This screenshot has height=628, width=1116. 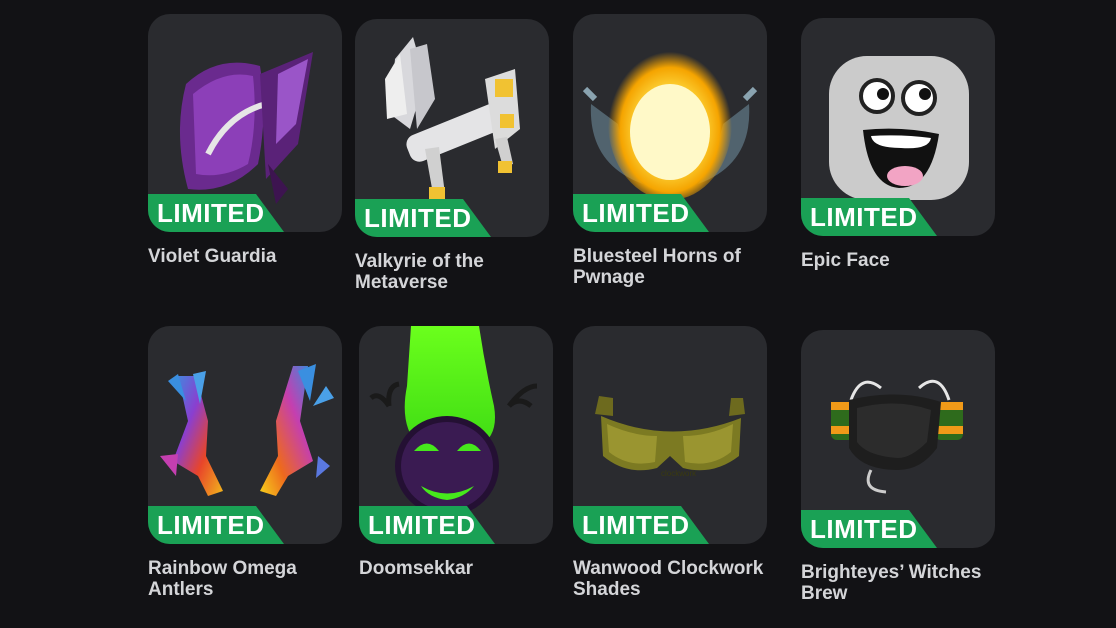 What do you see at coordinates (678, 579) in the screenshot?
I see `item-name: Wanwood Clockwork Shades` at bounding box center [678, 579].